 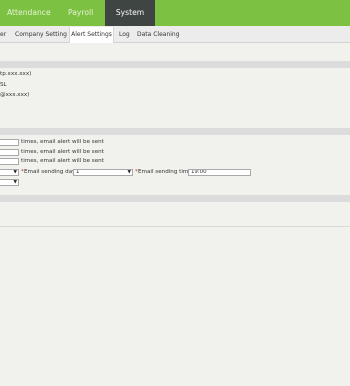 I want to click on nav-payroll: Payroll, so click(x=83, y=13).